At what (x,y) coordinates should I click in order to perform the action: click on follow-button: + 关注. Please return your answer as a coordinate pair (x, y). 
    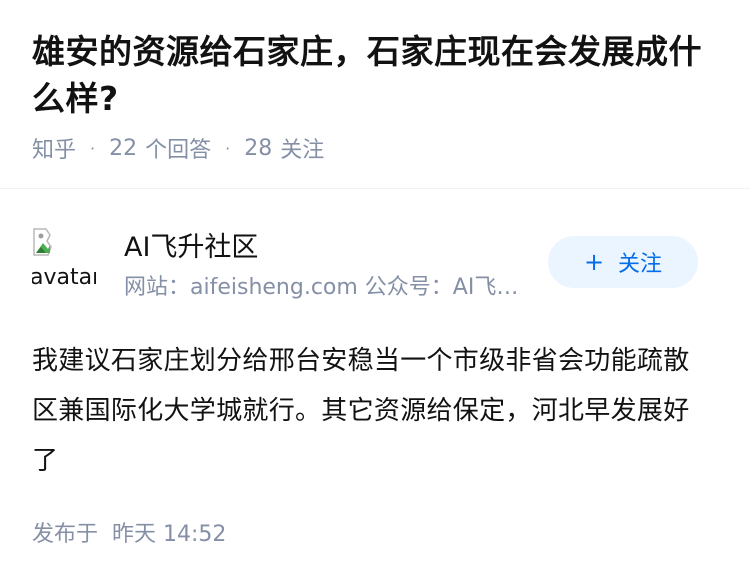
    Looking at the image, I should click on (623, 262).